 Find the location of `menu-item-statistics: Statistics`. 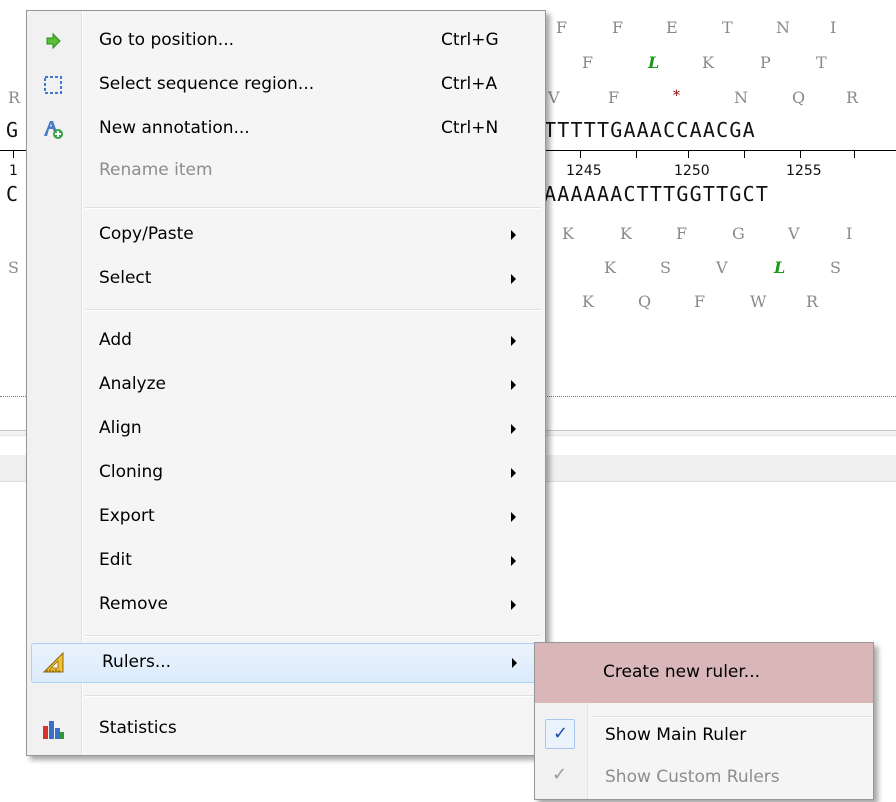

menu-item-statistics: Statistics is located at coordinates (286, 729).